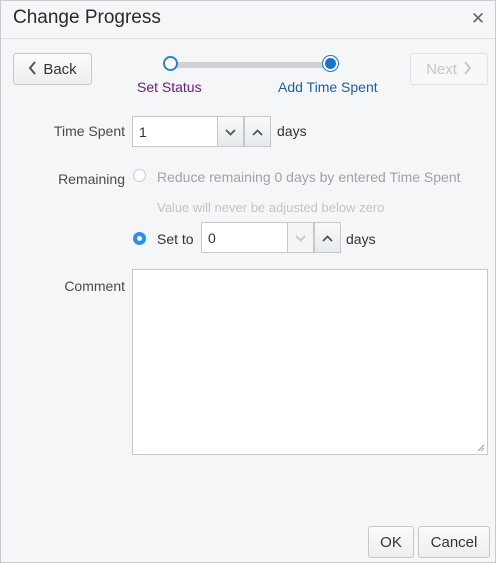 This screenshot has width=496, height=563. What do you see at coordinates (87, 17) in the screenshot?
I see `dialog-title: Change Progress` at bounding box center [87, 17].